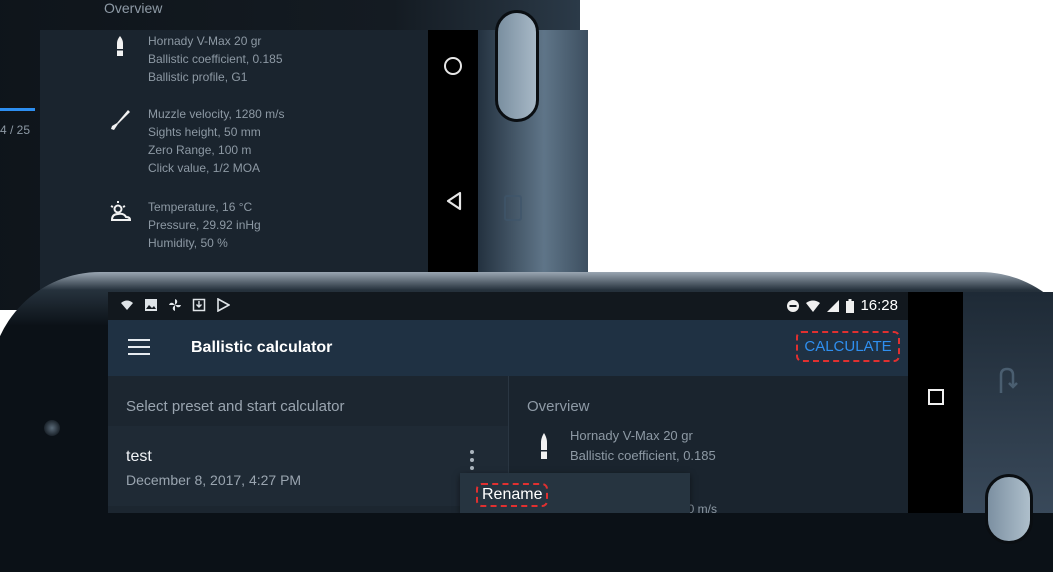  What do you see at coordinates (204, 168) in the screenshot?
I see `top-rifle-line: Click value, 1/2 MOA` at bounding box center [204, 168].